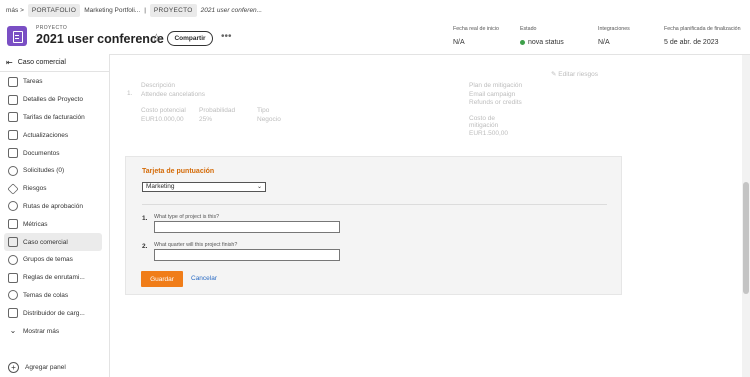 This screenshot has width=750, height=377. What do you see at coordinates (35, 224) in the screenshot?
I see `sidebar-item-label: Métricas` at bounding box center [35, 224].